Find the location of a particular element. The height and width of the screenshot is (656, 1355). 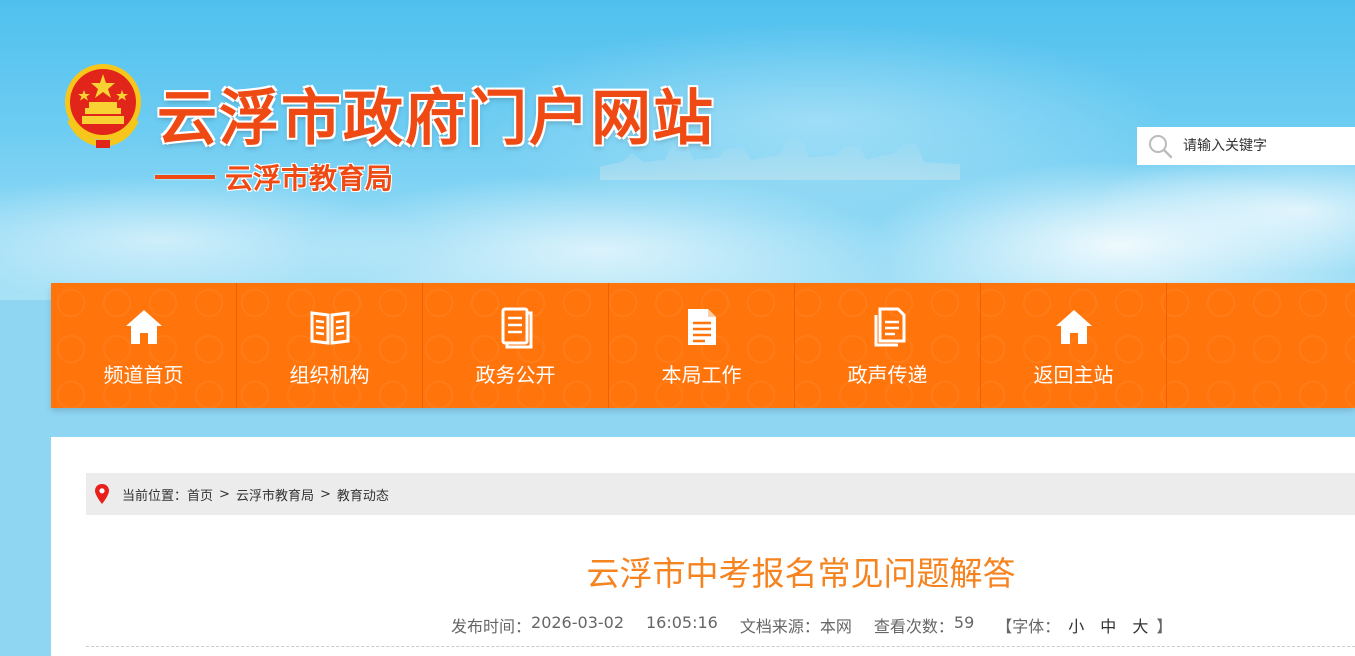

nav-item-gov-affairs: 政务公开 is located at coordinates (516, 345).